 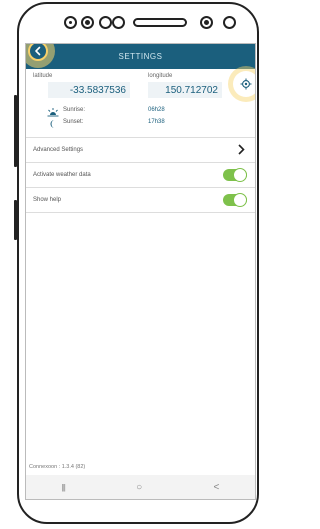 I want to click on phone-top-sensors, so click(x=138, y=27).